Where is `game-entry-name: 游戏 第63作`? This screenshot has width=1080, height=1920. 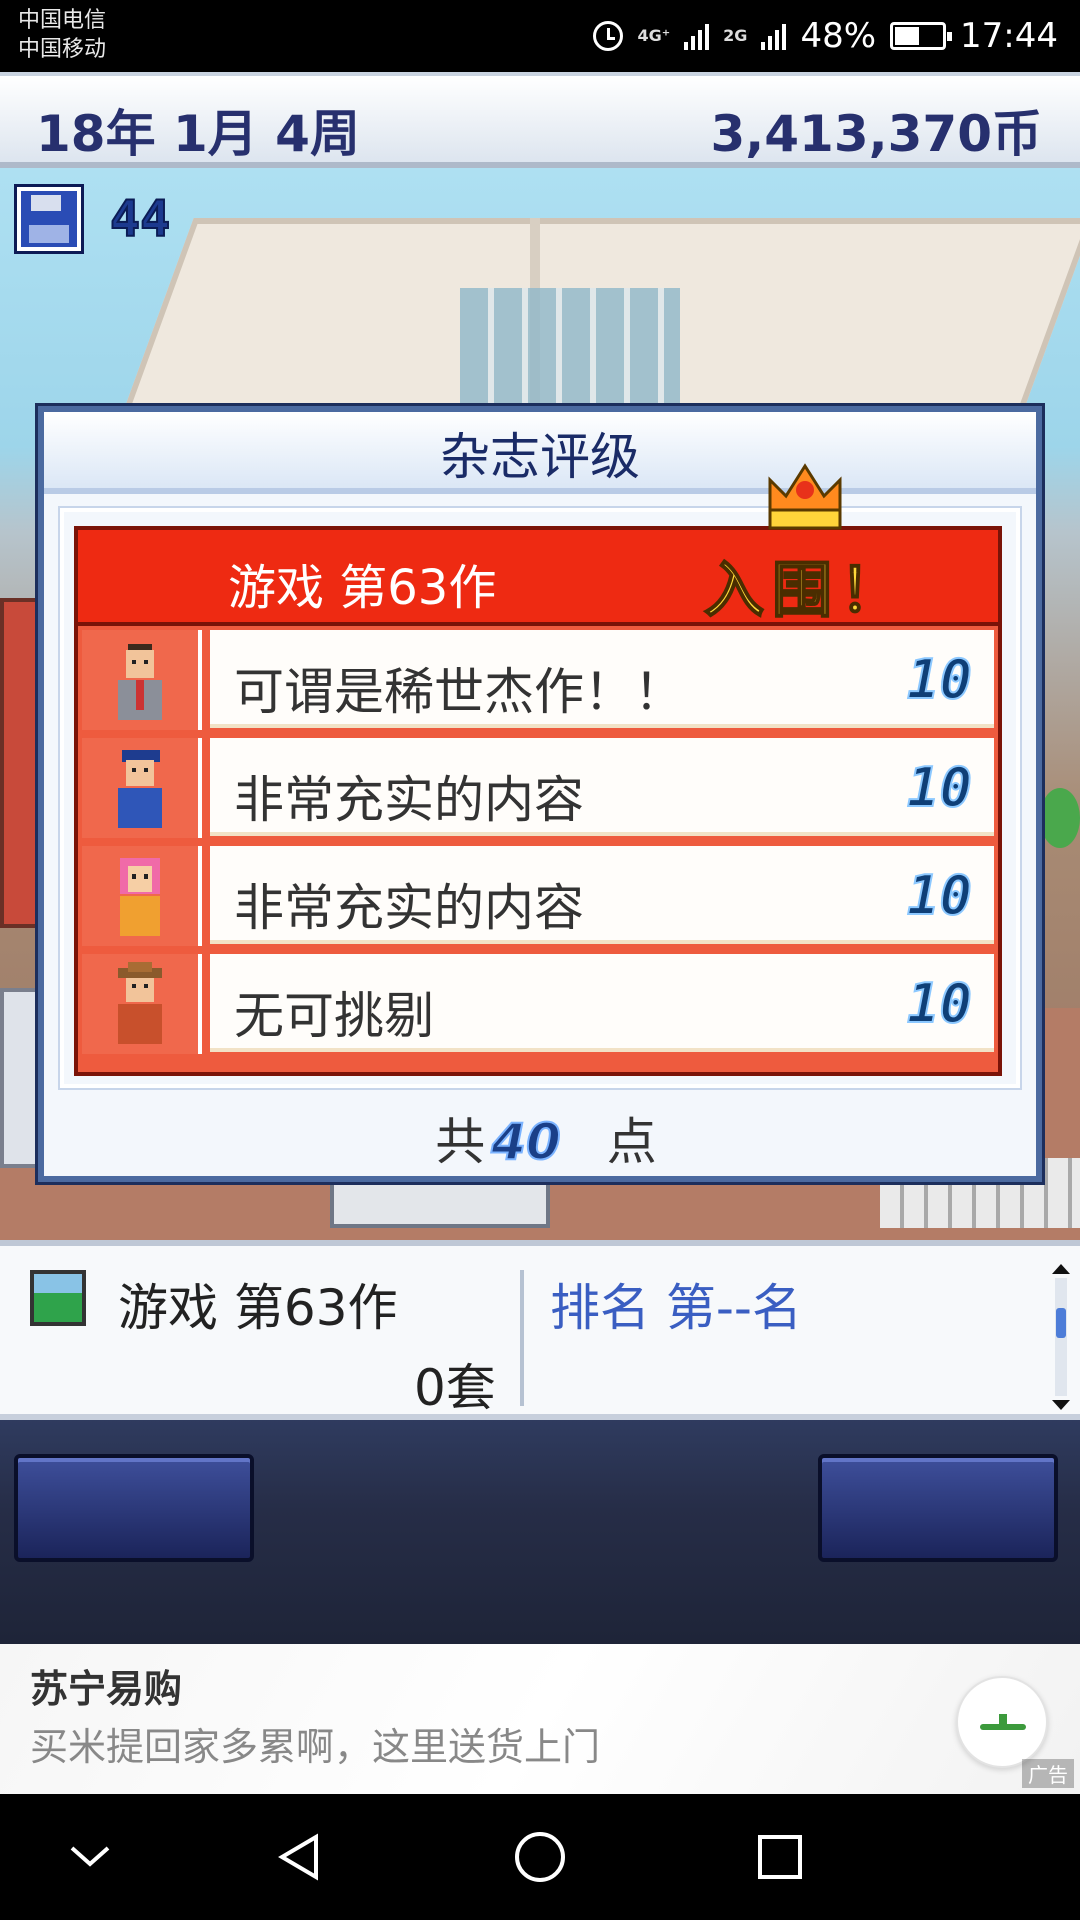 game-entry-name: 游戏 第63作 is located at coordinates (362, 588).